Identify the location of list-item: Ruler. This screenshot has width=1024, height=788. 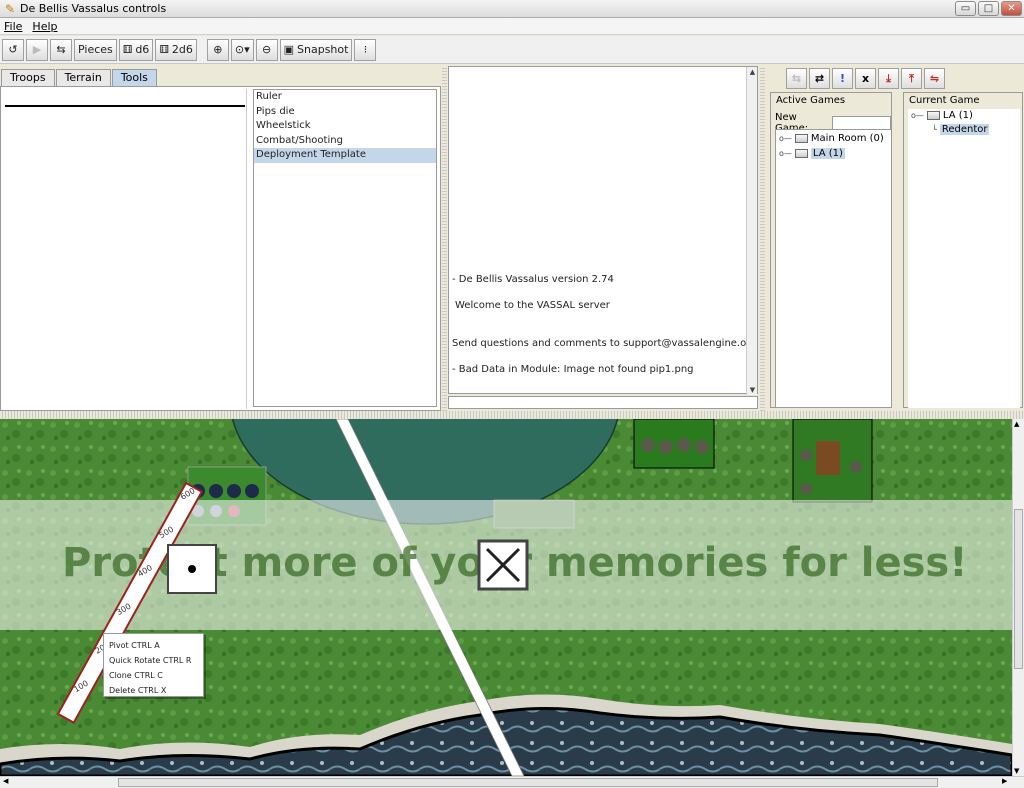
(345, 97).